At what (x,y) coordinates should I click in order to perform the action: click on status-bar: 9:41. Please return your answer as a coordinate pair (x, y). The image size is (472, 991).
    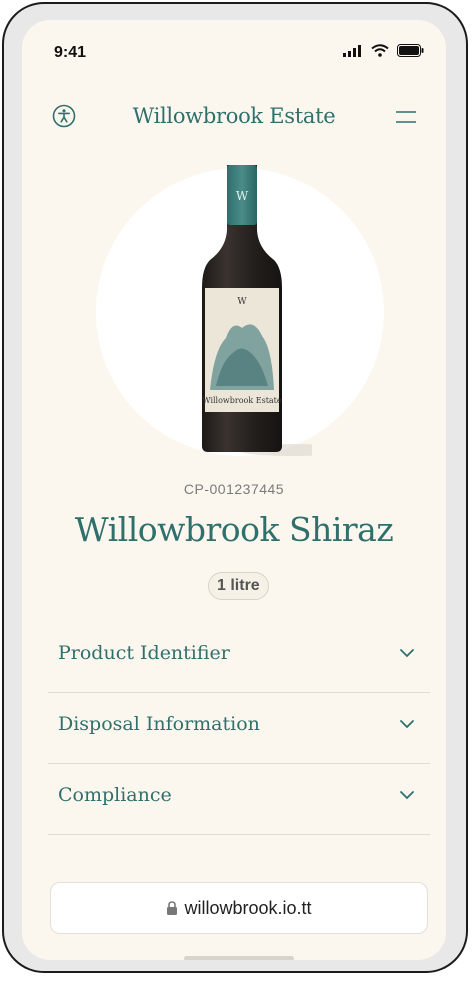
    Looking at the image, I should click on (234, 45).